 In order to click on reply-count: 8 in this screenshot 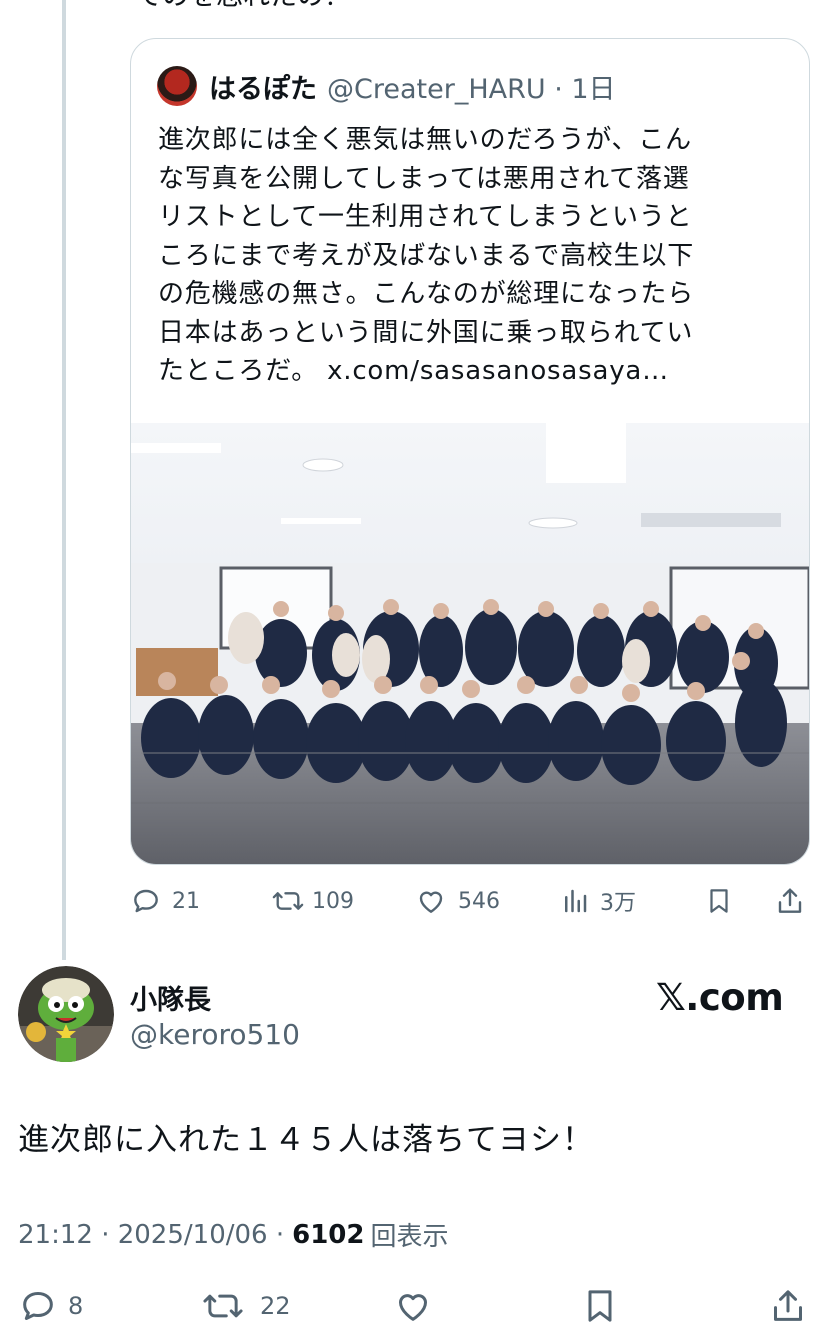, I will do `click(76, 1306)`.